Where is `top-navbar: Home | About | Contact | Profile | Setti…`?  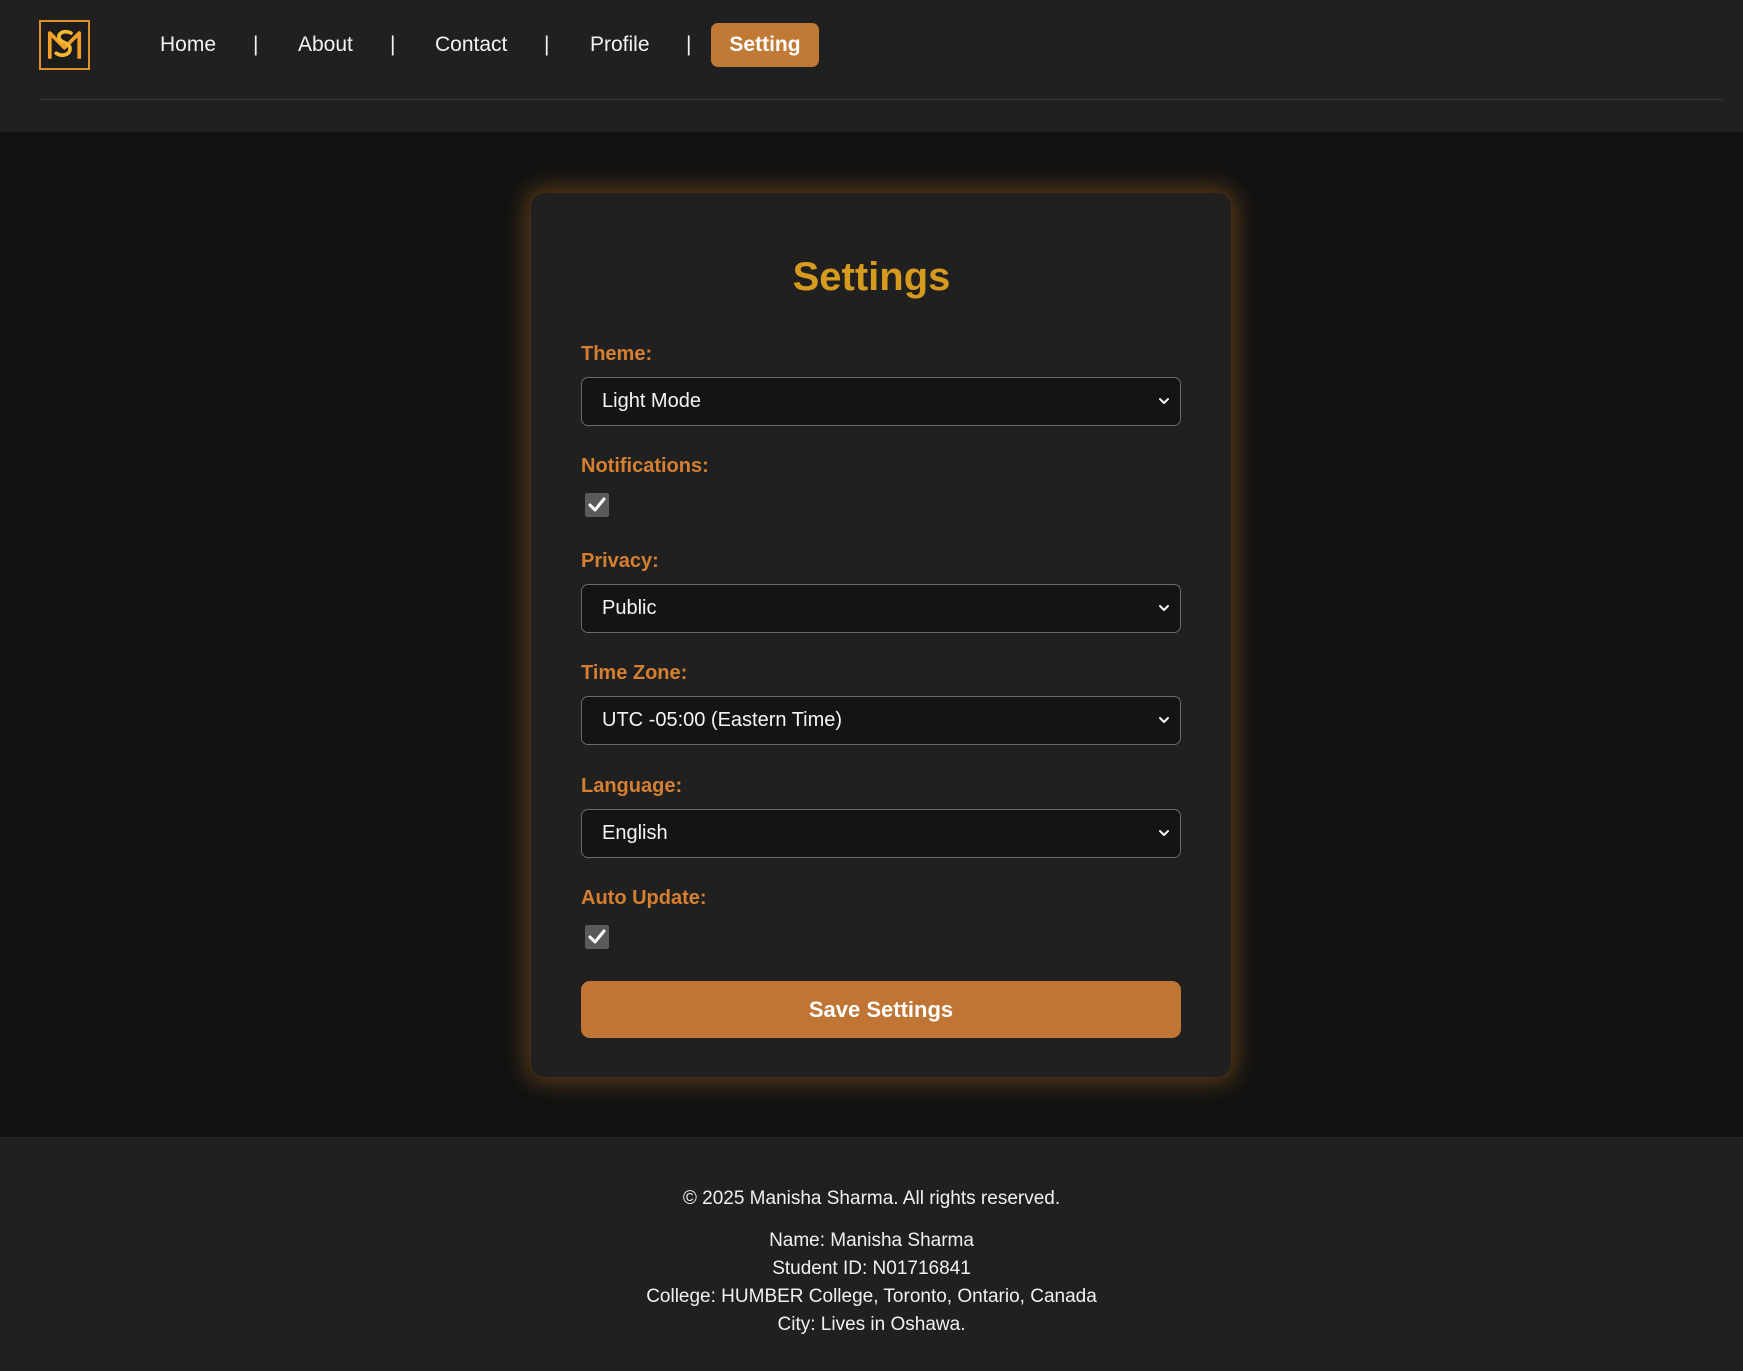
top-navbar: Home | About | Contact | Profile | Setti… is located at coordinates (871, 66).